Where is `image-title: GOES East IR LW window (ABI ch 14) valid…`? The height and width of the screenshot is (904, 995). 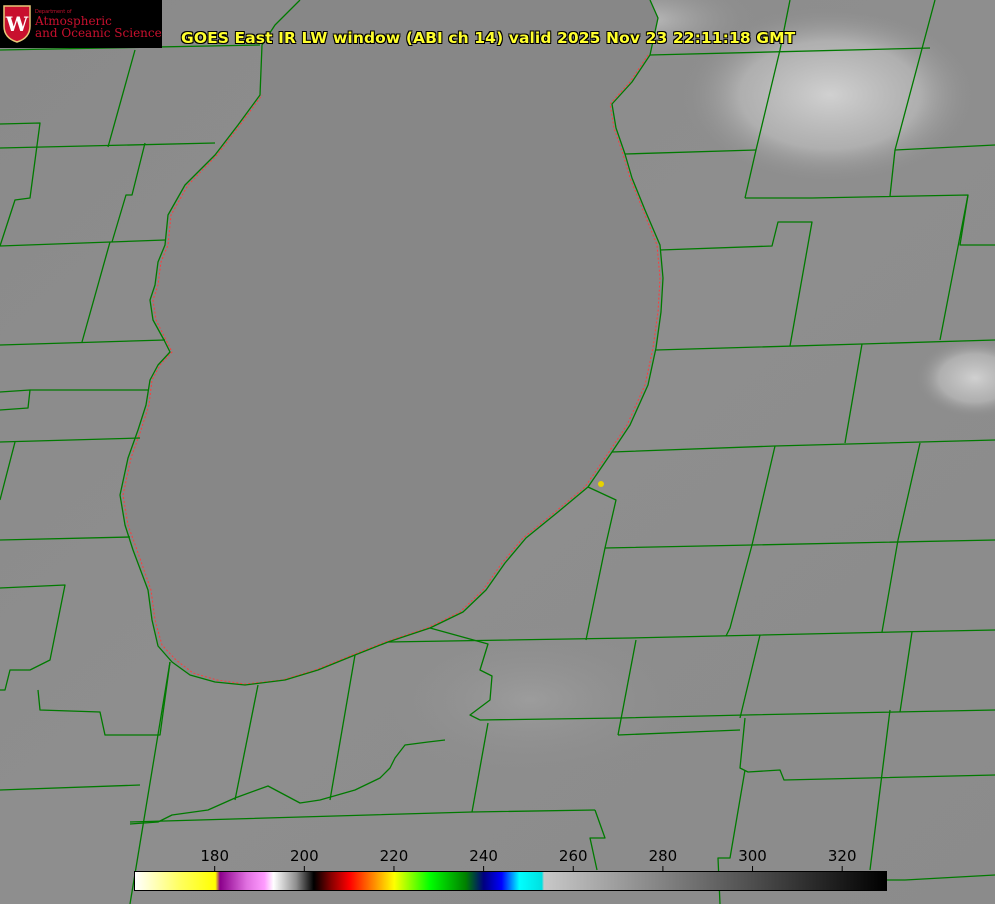 image-title: GOES East IR LW window (ABI ch 14) valid… is located at coordinates (488, 38).